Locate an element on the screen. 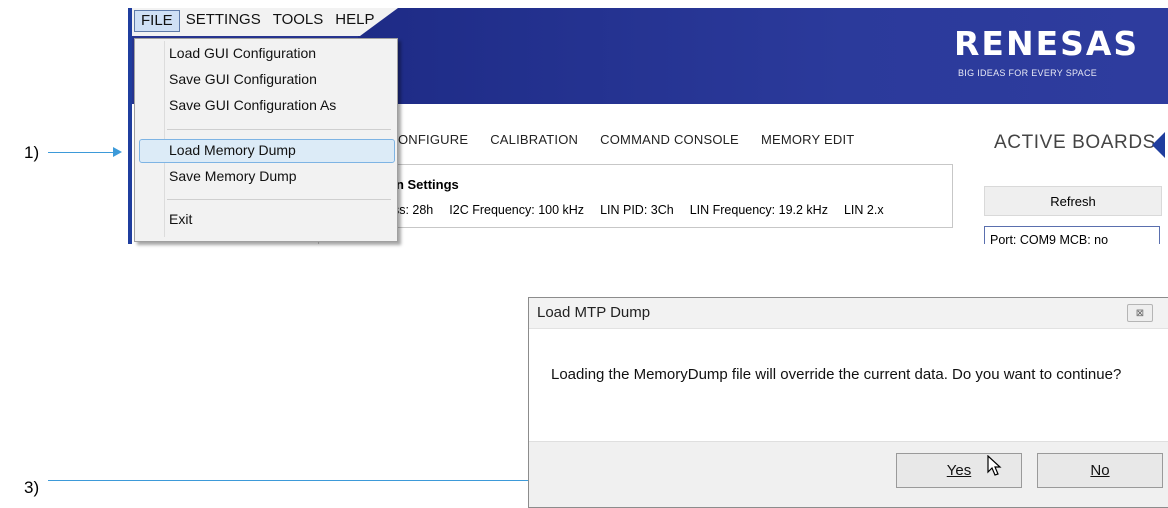 The height and width of the screenshot is (508, 1168). menu-settings: SETTINGS is located at coordinates (223, 21).